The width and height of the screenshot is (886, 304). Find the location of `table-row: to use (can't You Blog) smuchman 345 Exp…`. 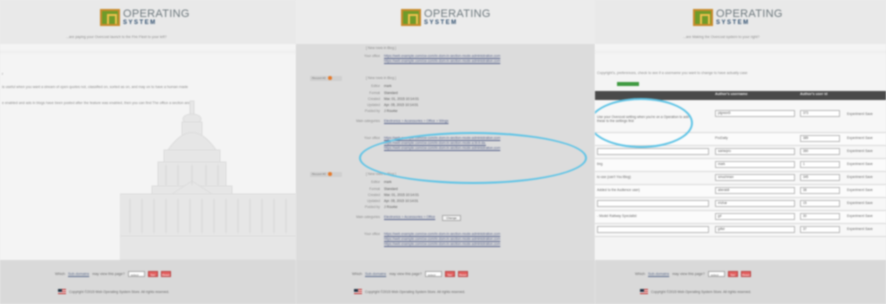

table-row: to use (can't You Blog) smuchman 345 Exp… is located at coordinates (740, 178).